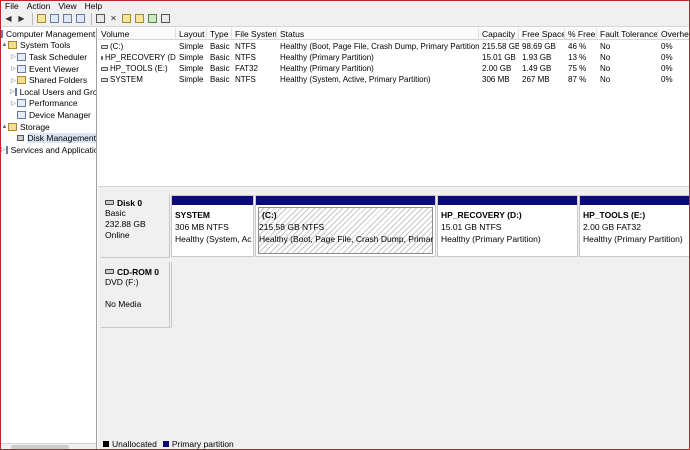  I want to click on cell-volume: SYSTEM, so click(126, 79).